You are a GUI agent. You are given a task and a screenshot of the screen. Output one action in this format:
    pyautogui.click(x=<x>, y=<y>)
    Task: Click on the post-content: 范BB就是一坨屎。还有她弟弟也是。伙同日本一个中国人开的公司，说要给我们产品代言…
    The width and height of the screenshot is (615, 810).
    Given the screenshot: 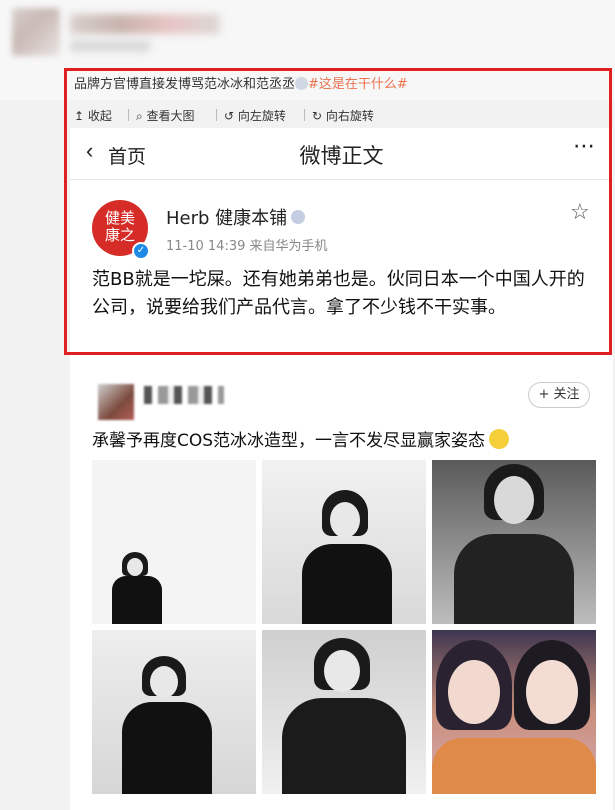 What is the action you would take?
    pyautogui.click(x=338, y=293)
    